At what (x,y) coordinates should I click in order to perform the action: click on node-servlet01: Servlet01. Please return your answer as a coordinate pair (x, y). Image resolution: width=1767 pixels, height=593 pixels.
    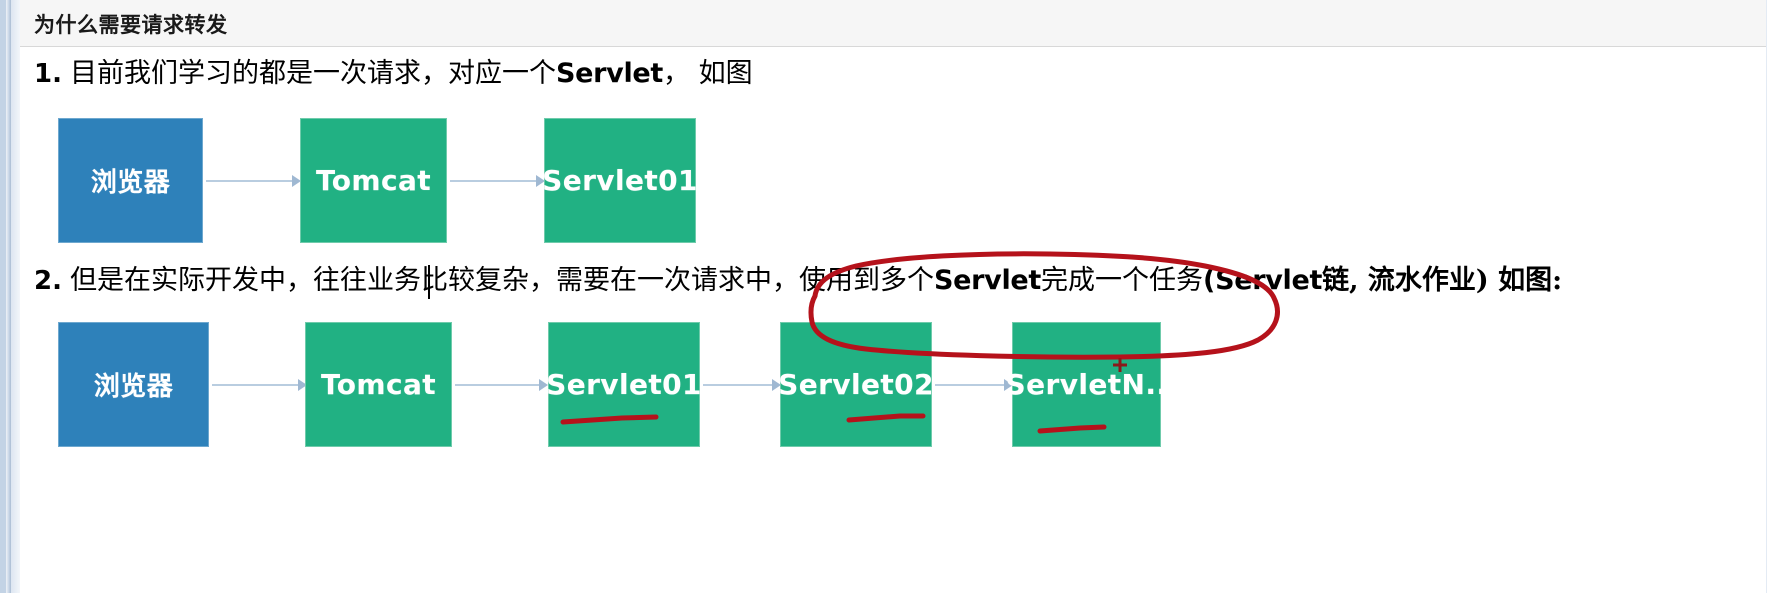
    Looking at the image, I should click on (620, 180).